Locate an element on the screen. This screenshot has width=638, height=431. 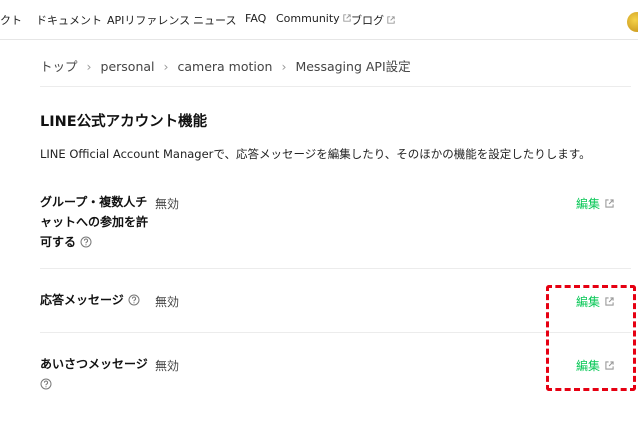
setting-value-group-chat: 無効 is located at coordinates (167, 204).